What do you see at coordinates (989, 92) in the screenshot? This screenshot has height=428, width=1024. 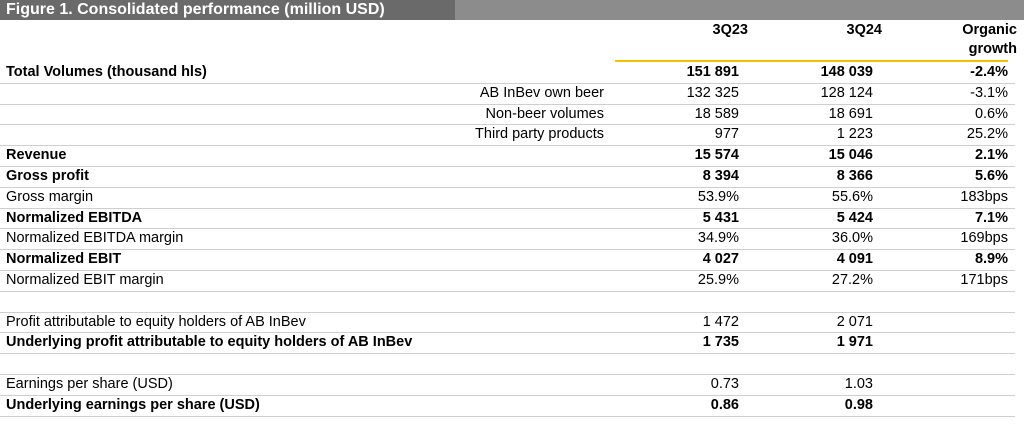 I see `value-organic-growth: -3.1%` at bounding box center [989, 92].